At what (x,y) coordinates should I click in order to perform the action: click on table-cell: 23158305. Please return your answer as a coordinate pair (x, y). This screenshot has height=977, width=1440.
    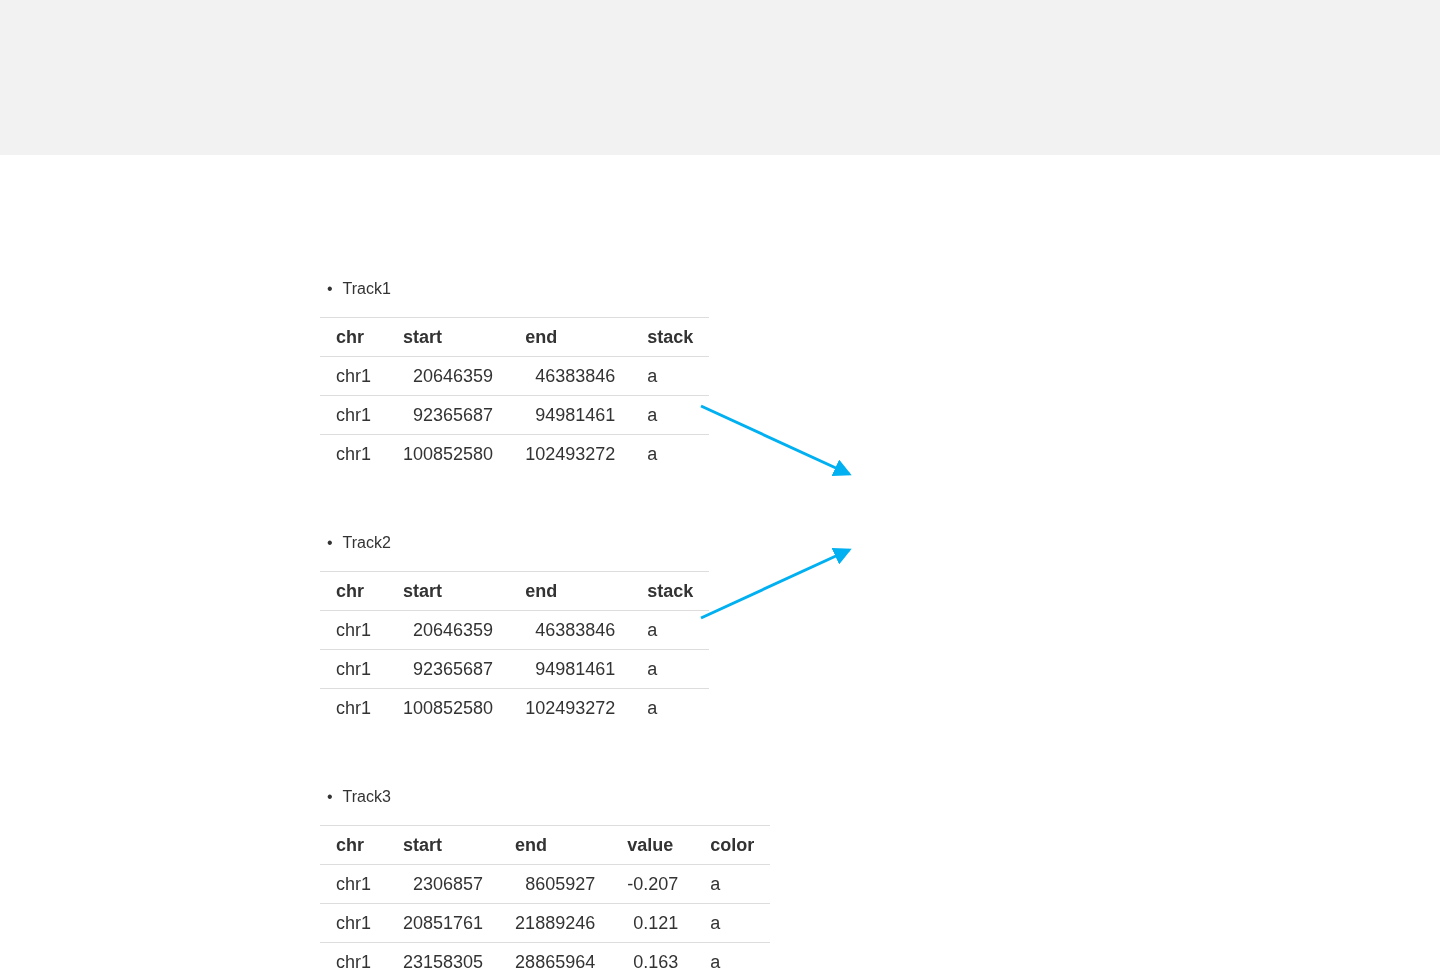
    Looking at the image, I should click on (443, 959).